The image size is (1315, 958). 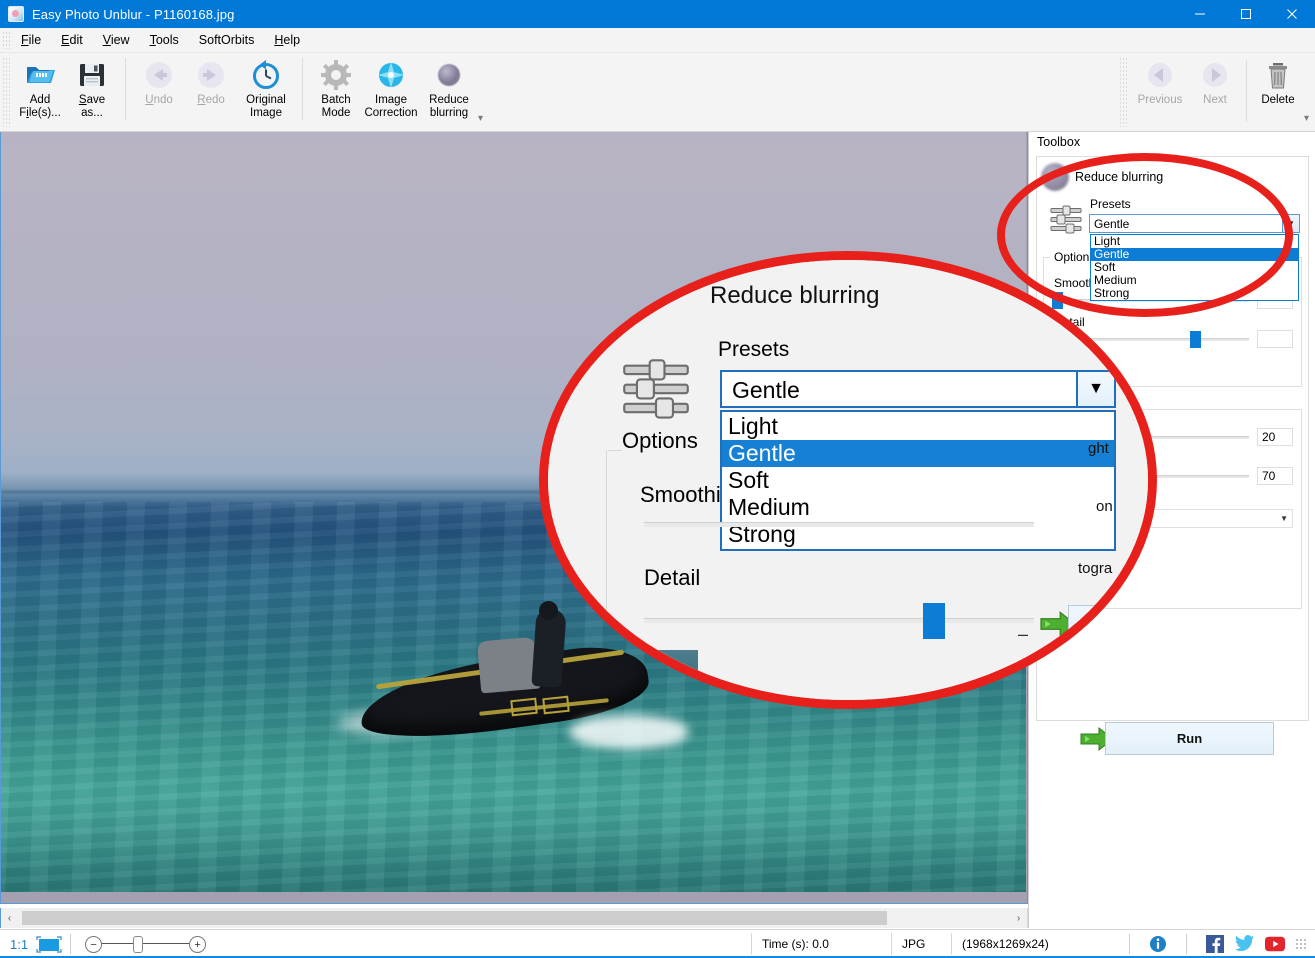 I want to click on run-button-label: Run, so click(x=1189, y=738).